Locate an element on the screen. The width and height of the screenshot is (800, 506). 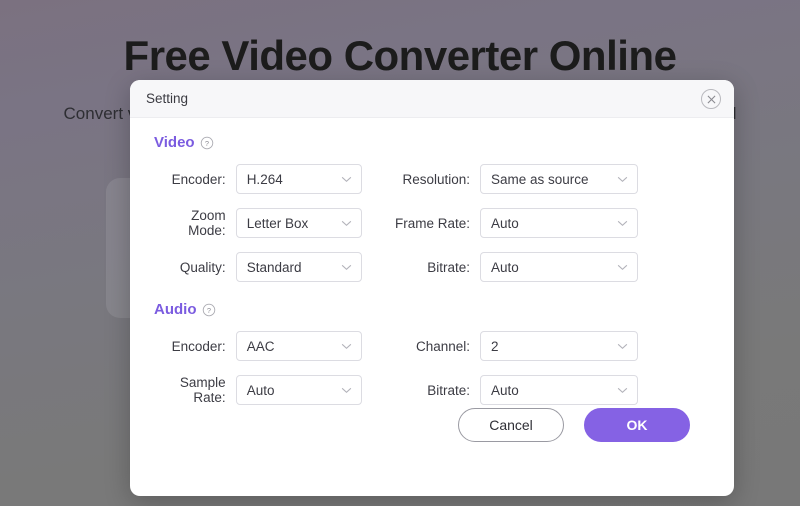
select-audio-bitrate-value: Auto is located at coordinates (505, 390).